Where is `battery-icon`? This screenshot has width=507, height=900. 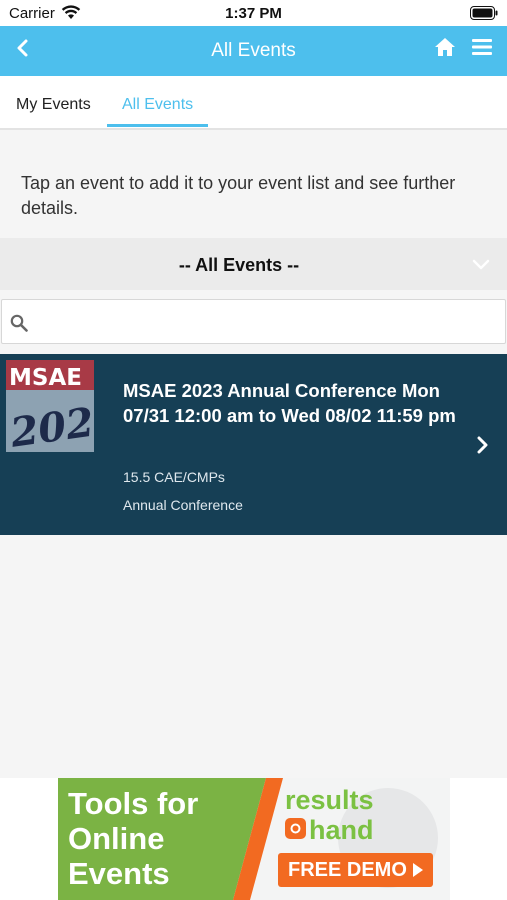 battery-icon is located at coordinates (484, 13).